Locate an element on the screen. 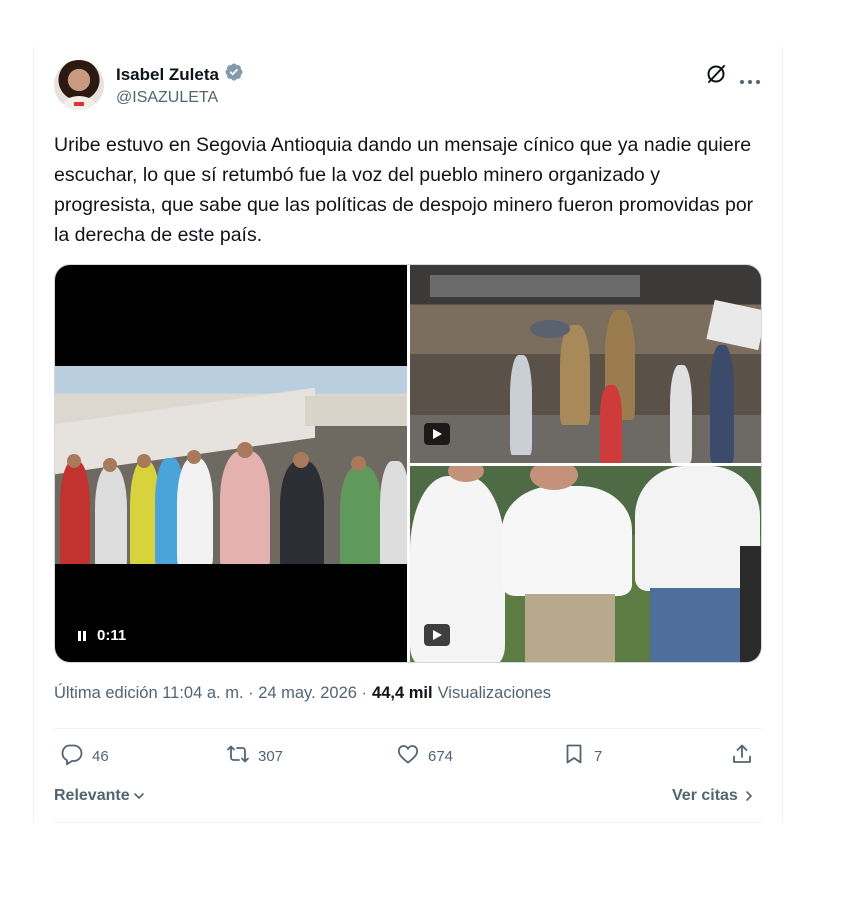  like-count: 674 is located at coordinates (441, 756).